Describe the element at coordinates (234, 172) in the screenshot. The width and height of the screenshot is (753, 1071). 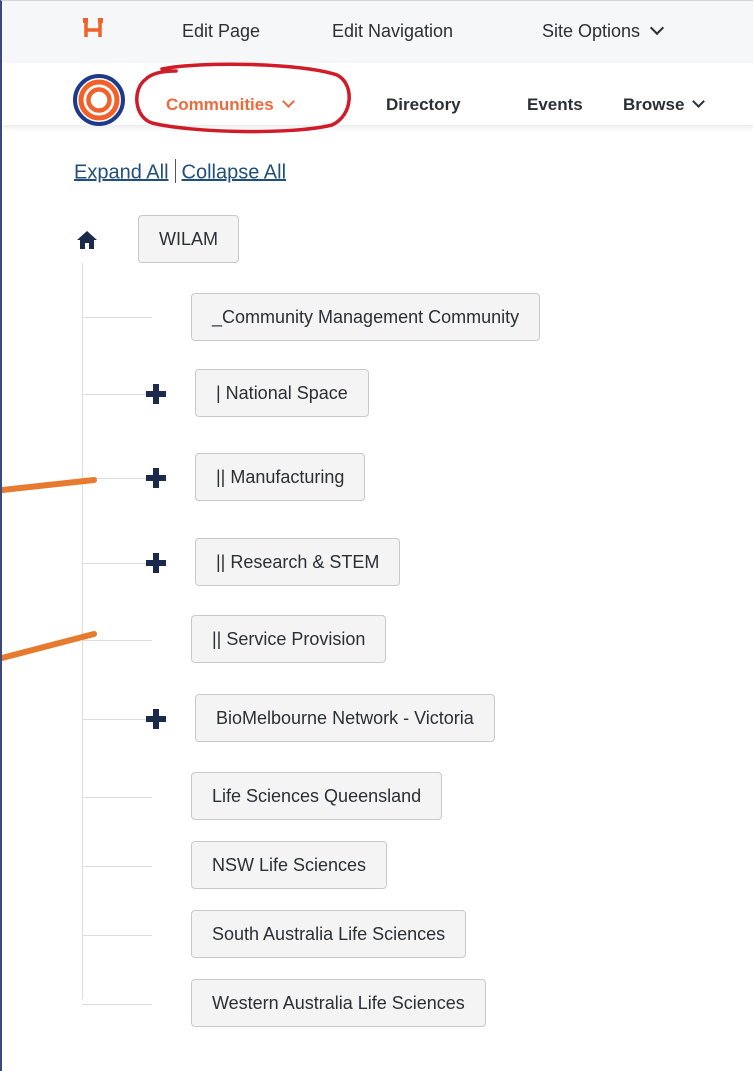
I see `collapse-all-link: Collapse All` at that location.